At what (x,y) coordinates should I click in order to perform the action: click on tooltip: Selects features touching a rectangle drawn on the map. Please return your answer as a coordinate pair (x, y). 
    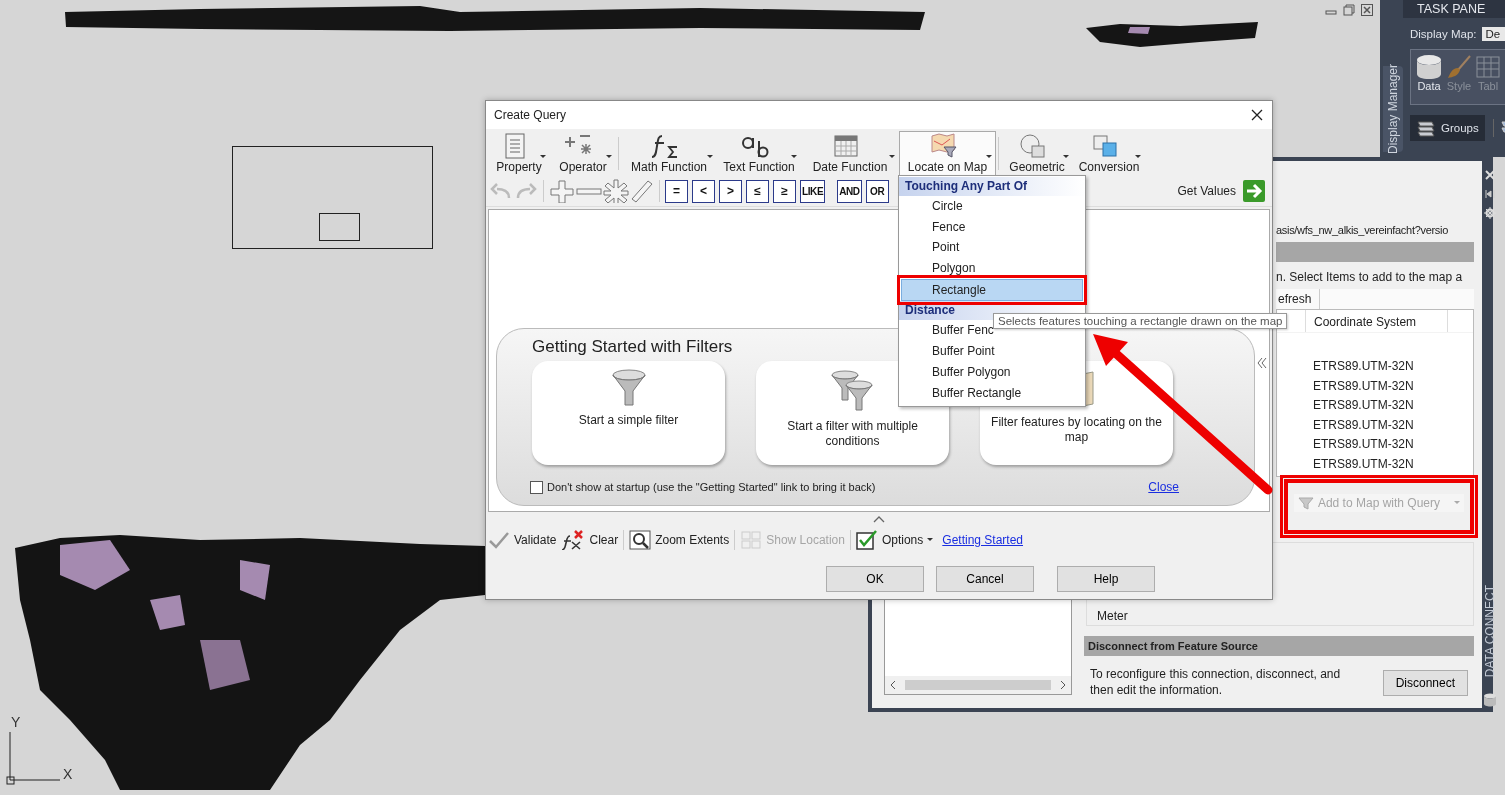
    Looking at the image, I should click on (1140, 321).